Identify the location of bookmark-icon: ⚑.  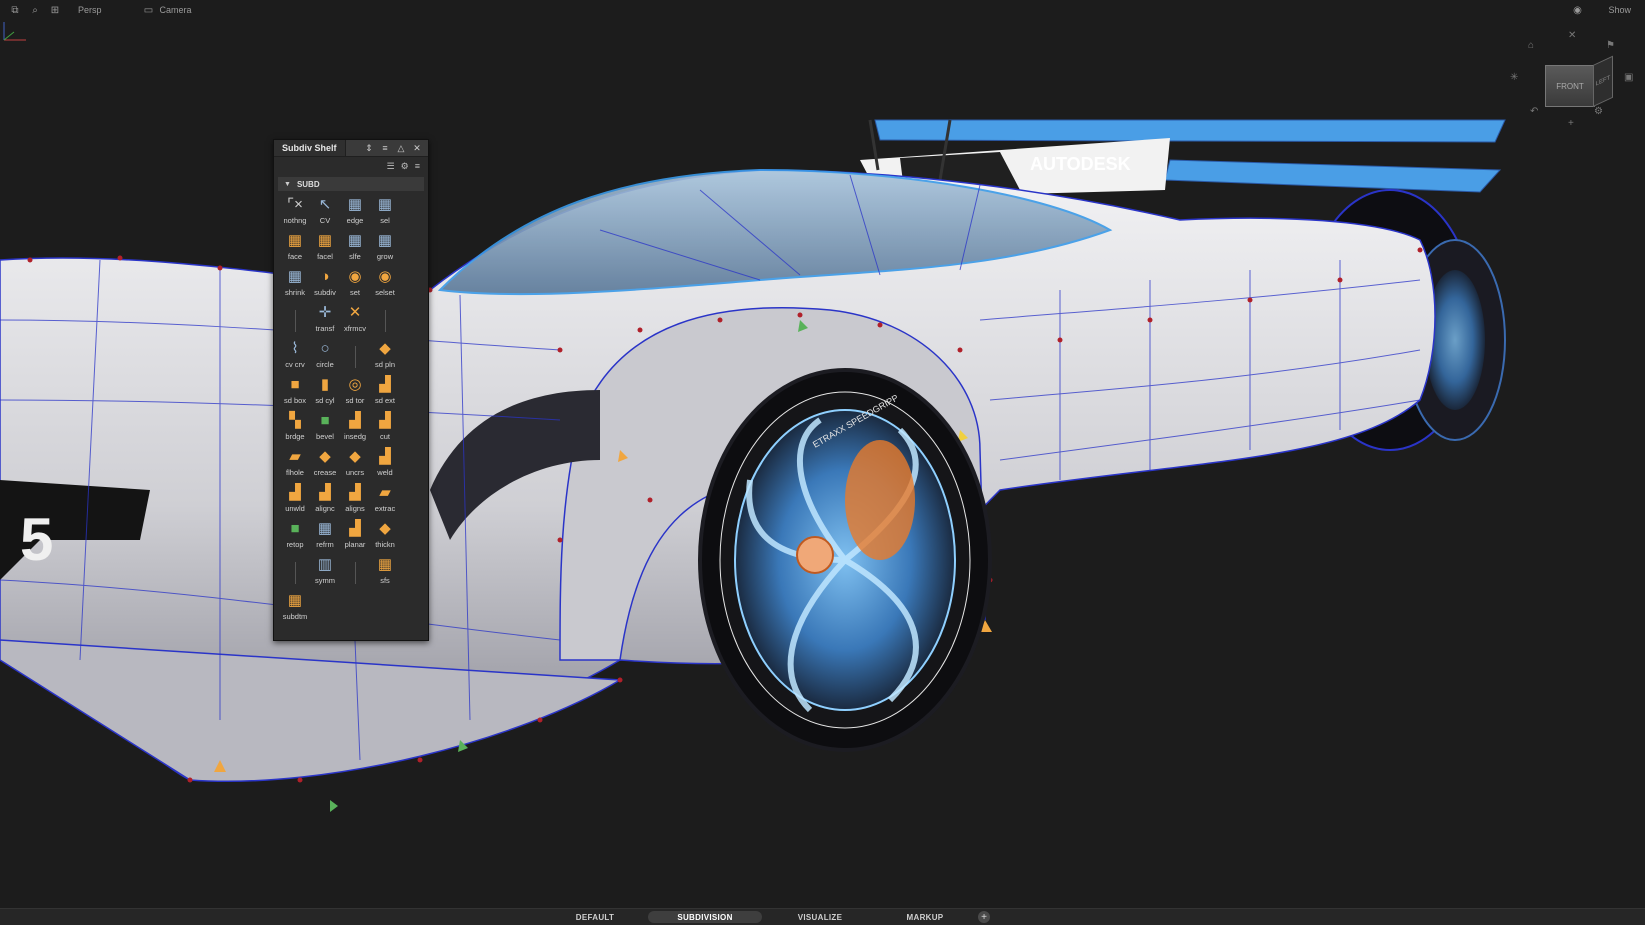
(1610, 45).